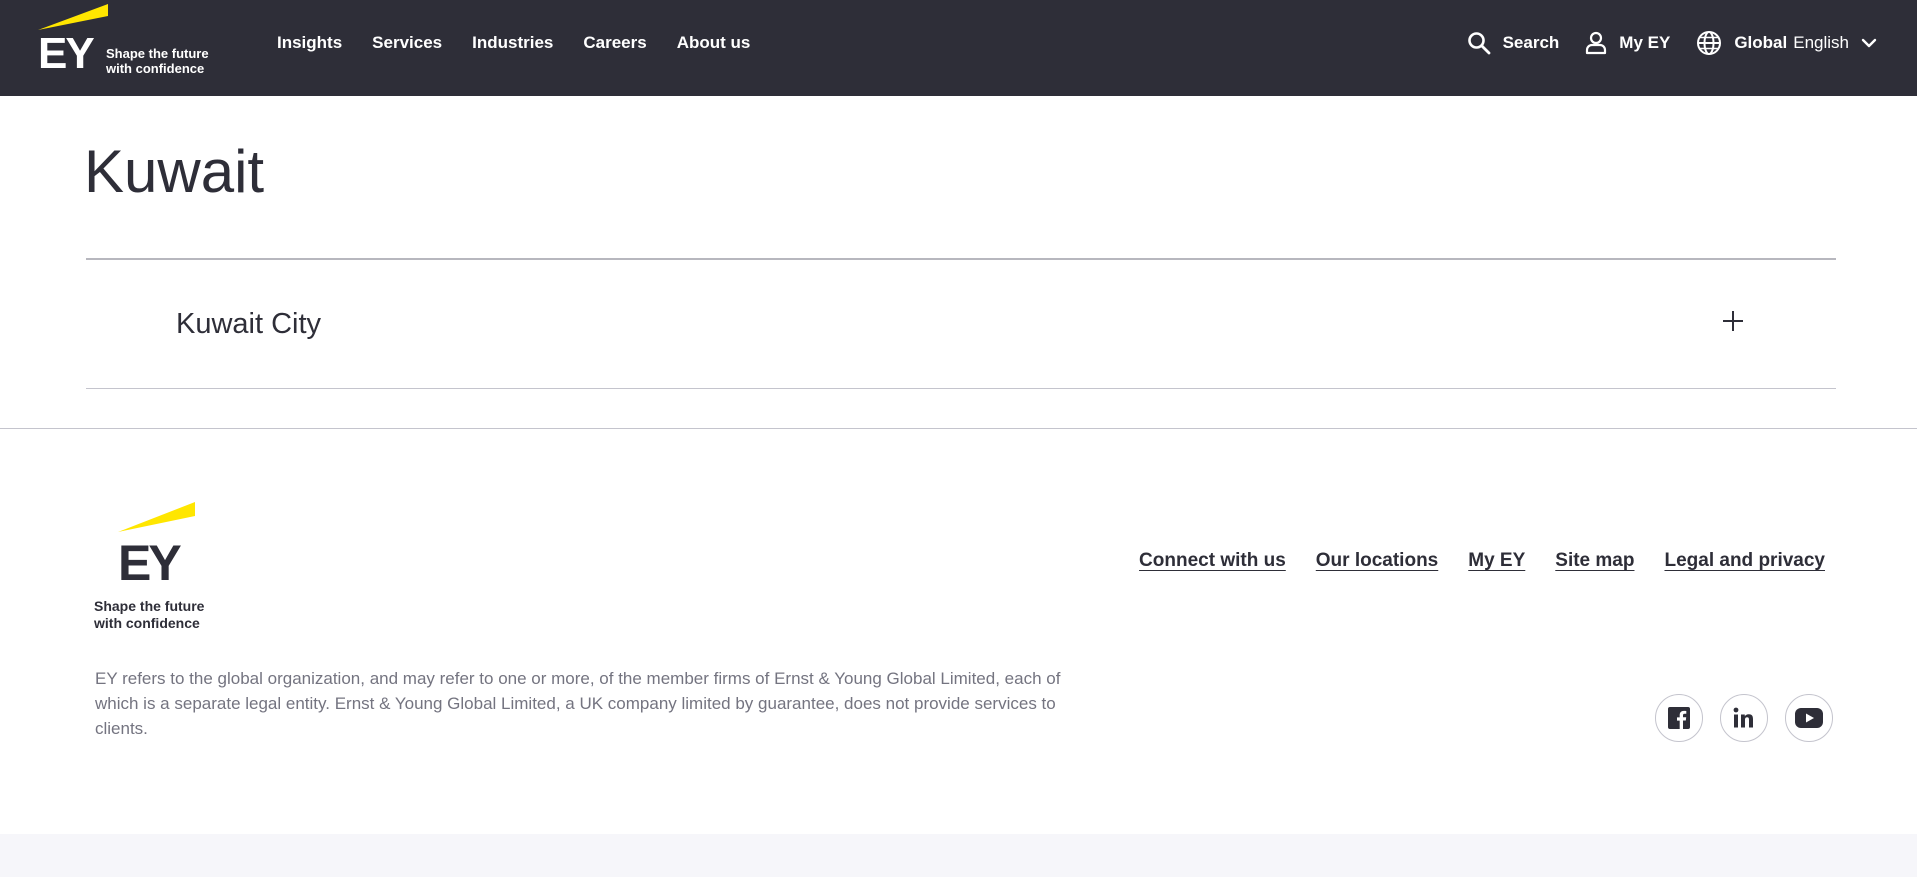  Describe the element at coordinates (961, 388) in the screenshot. I see `divider` at that location.